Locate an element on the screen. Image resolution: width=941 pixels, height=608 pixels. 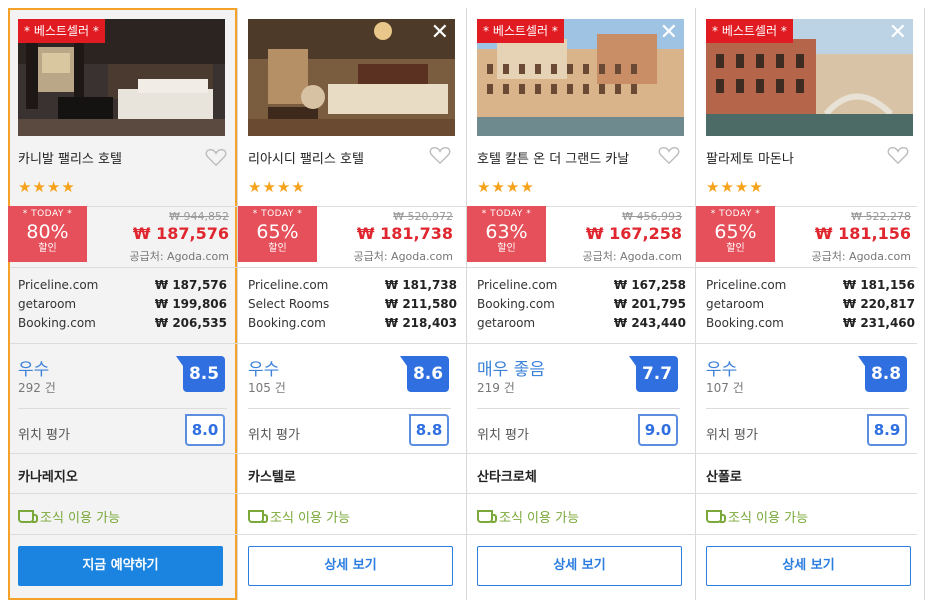
provider-price: ₩ 199,806 is located at coordinates (190, 304).